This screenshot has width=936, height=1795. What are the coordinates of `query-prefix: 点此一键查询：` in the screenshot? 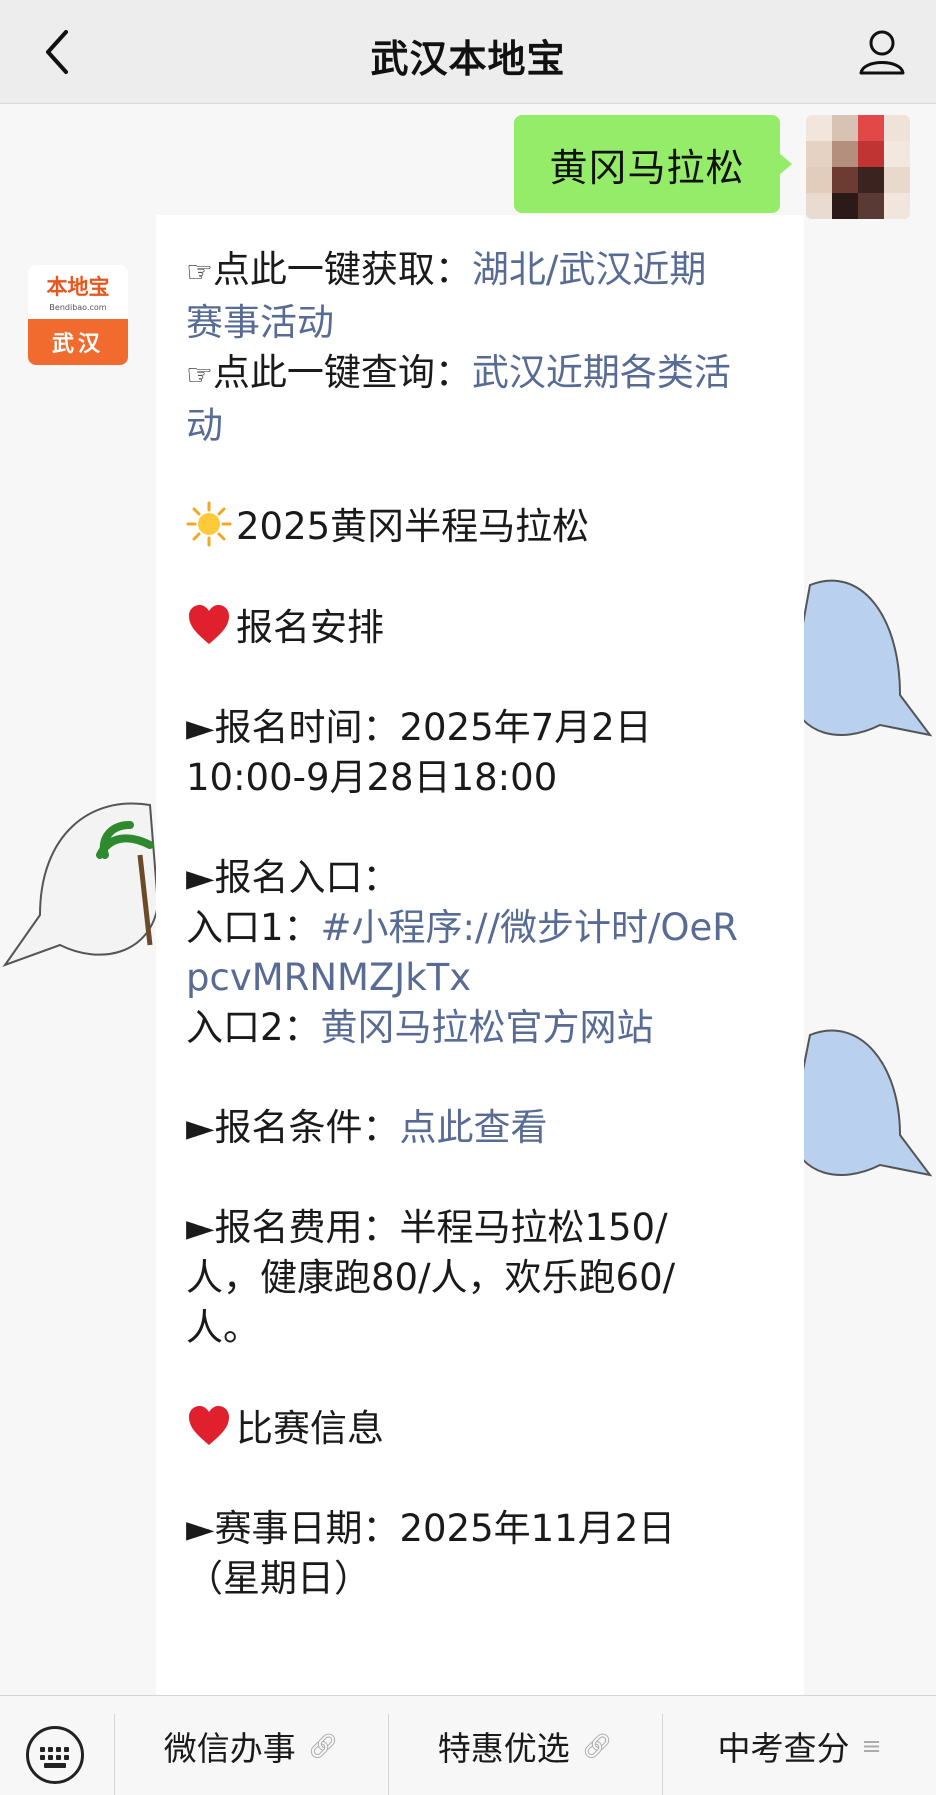 It's located at (342, 372).